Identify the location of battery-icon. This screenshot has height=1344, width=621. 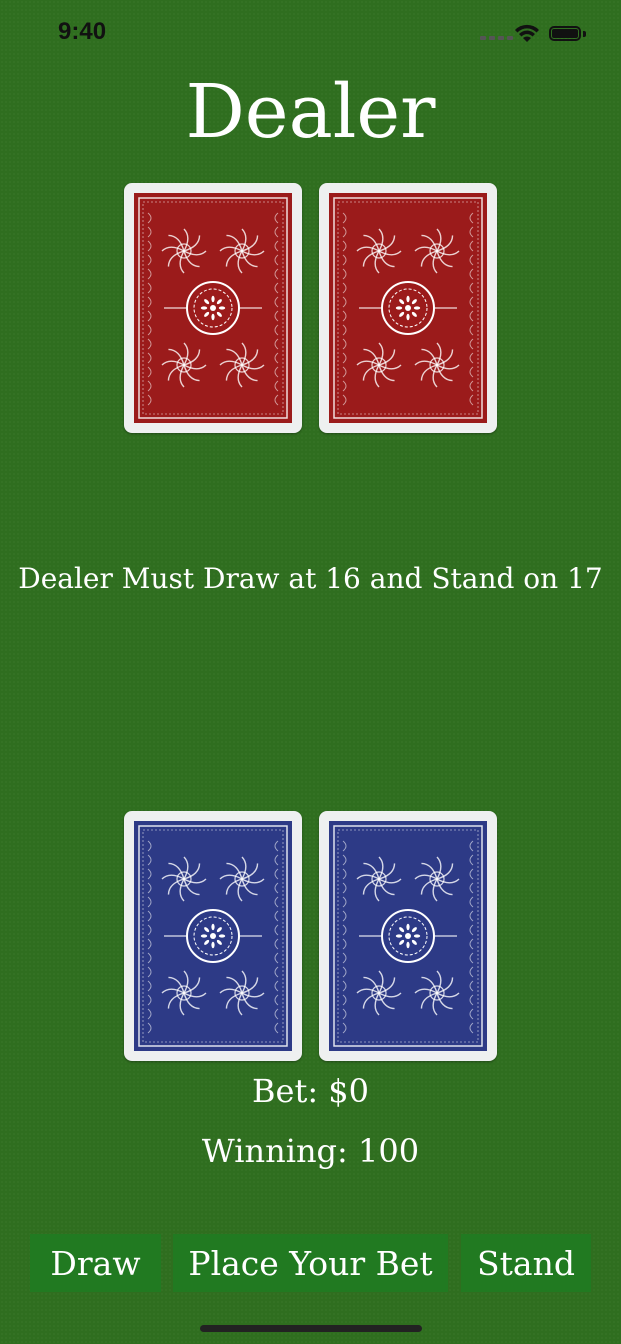
(565, 33).